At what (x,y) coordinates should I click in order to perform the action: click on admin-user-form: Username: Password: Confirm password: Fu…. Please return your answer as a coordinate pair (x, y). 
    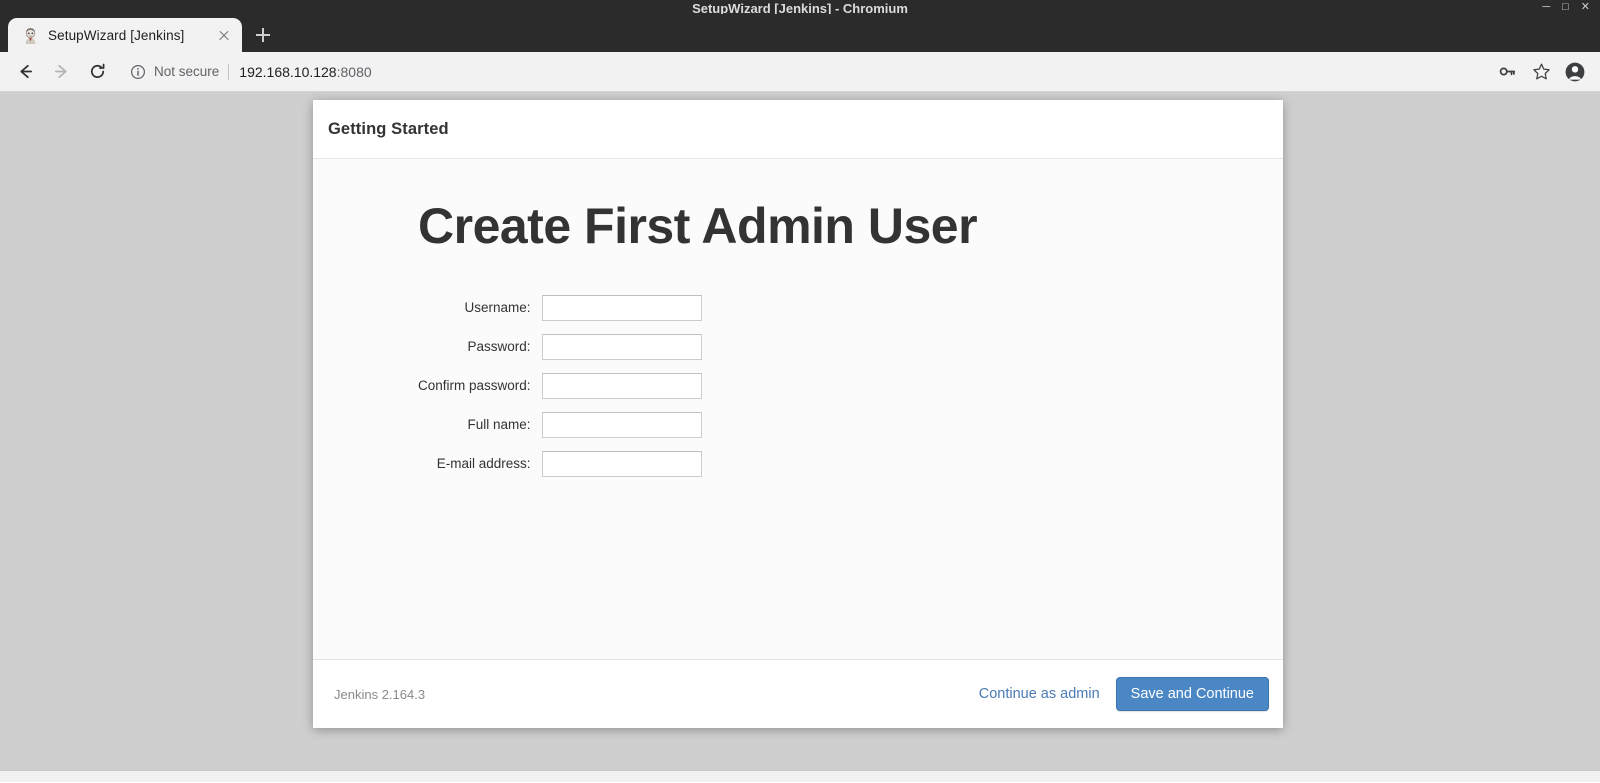
    Looking at the image, I should click on (560, 385).